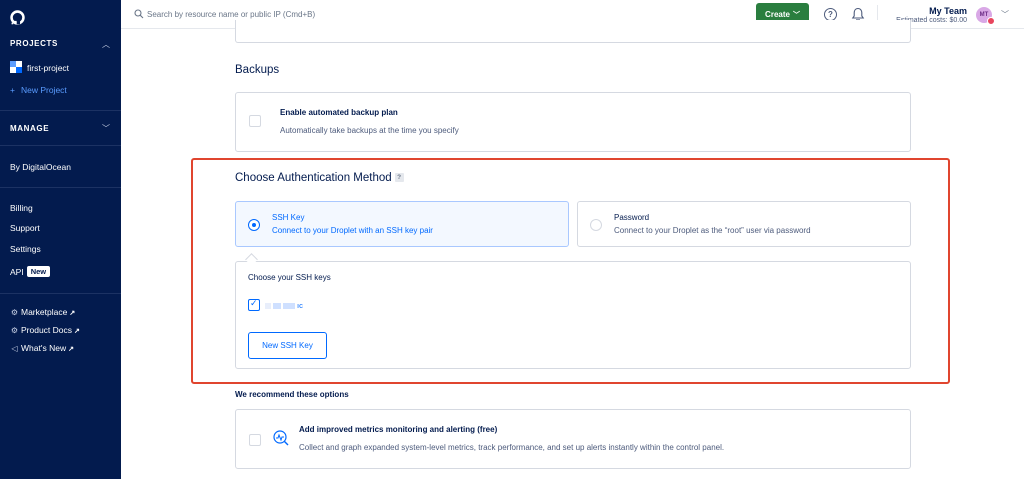 This screenshot has width=1024, height=479. Describe the element at coordinates (257, 70) in the screenshot. I see `backups-heading: Backups` at that location.